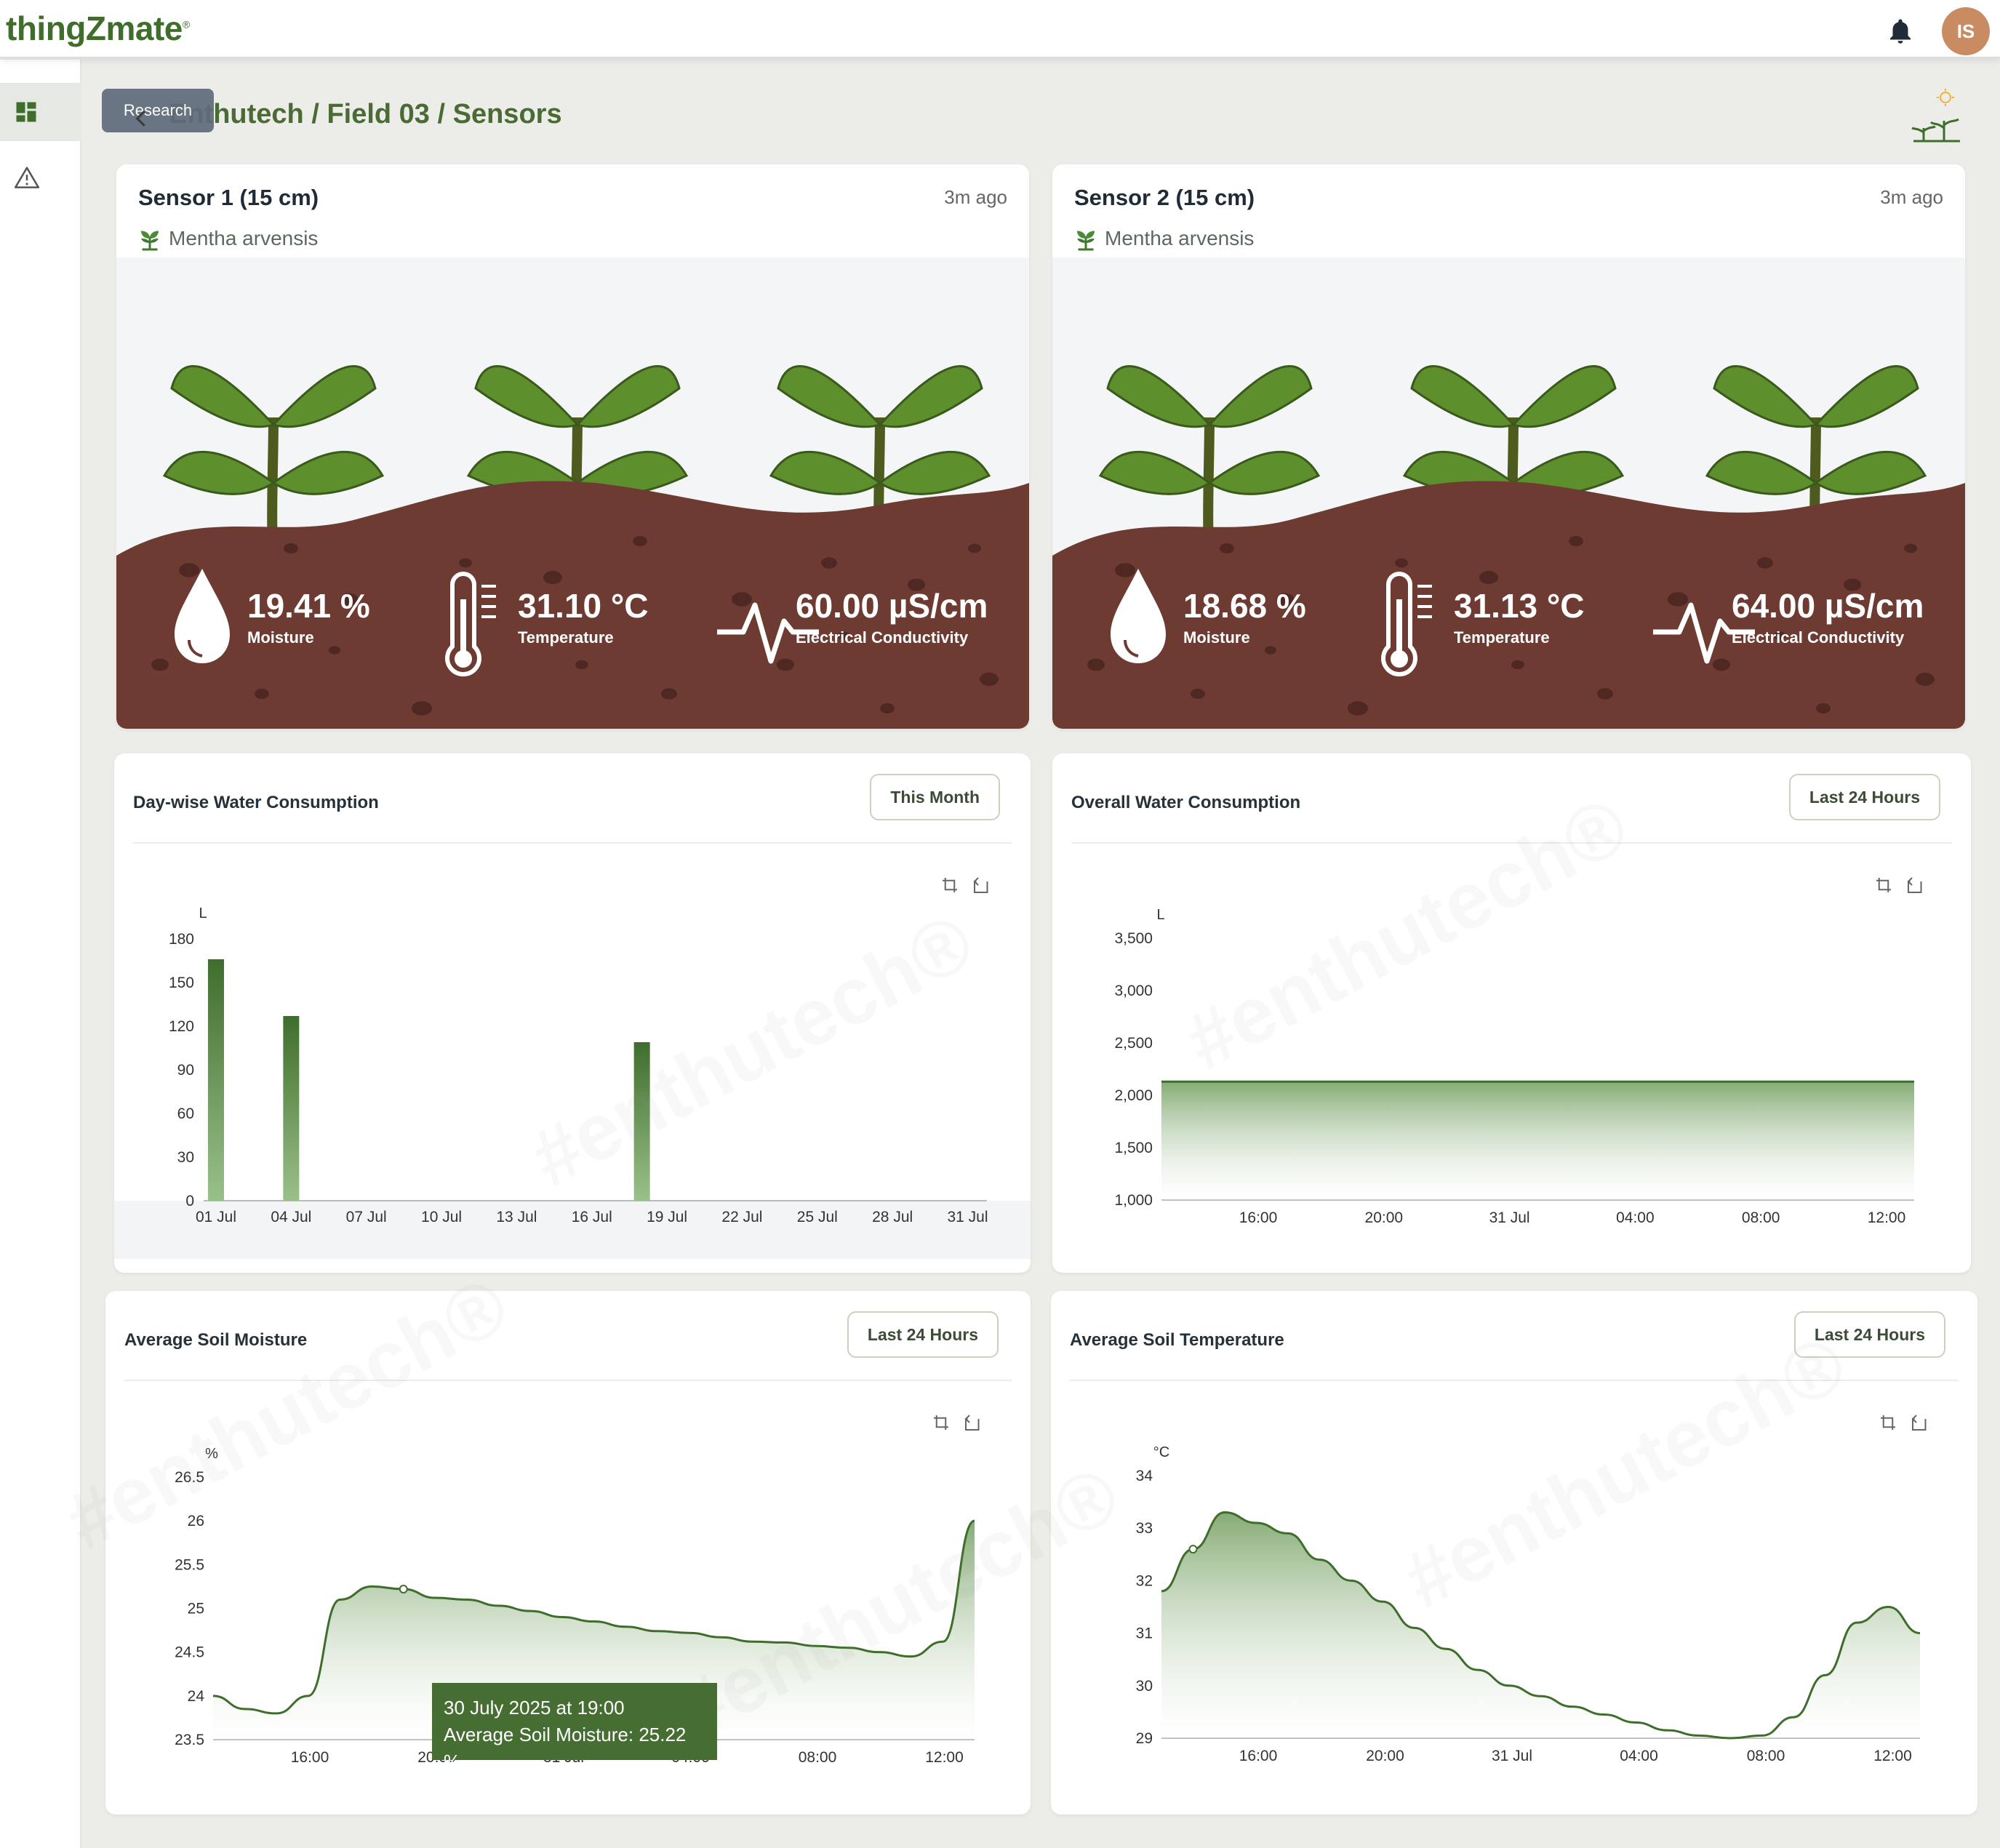 The width and height of the screenshot is (2000, 1848). Describe the element at coordinates (366, 1217) in the screenshot. I see `x-tick-label: 07 Jul` at that location.